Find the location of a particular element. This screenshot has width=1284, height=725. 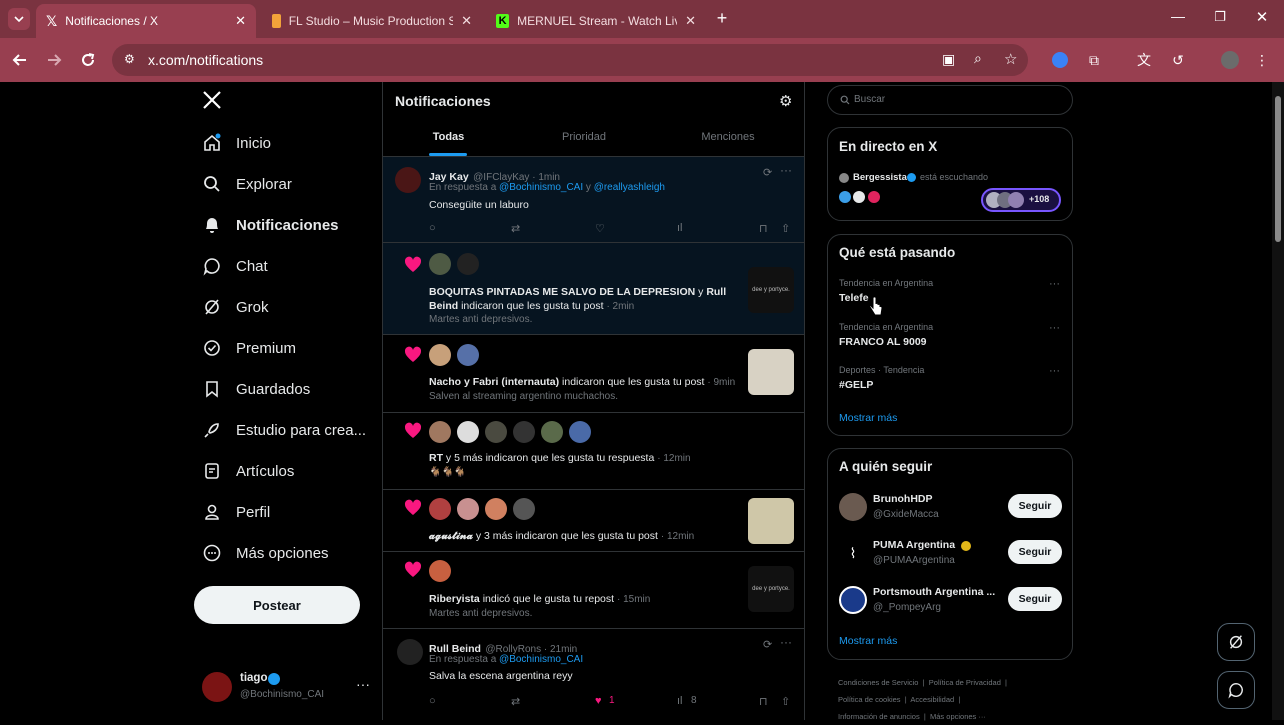

home-icon is located at coordinates (212, 143).